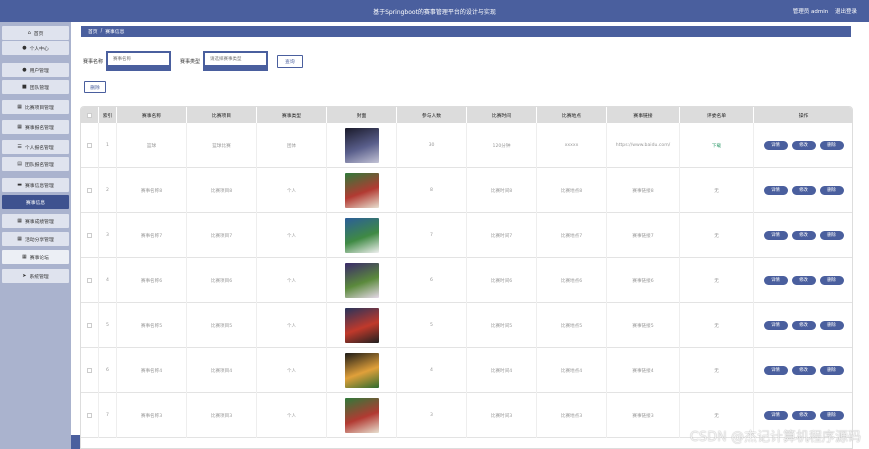 The image size is (869, 449). Describe the element at coordinates (642, 416) in the screenshot. I see `cell-link: 赛事链接3` at that location.